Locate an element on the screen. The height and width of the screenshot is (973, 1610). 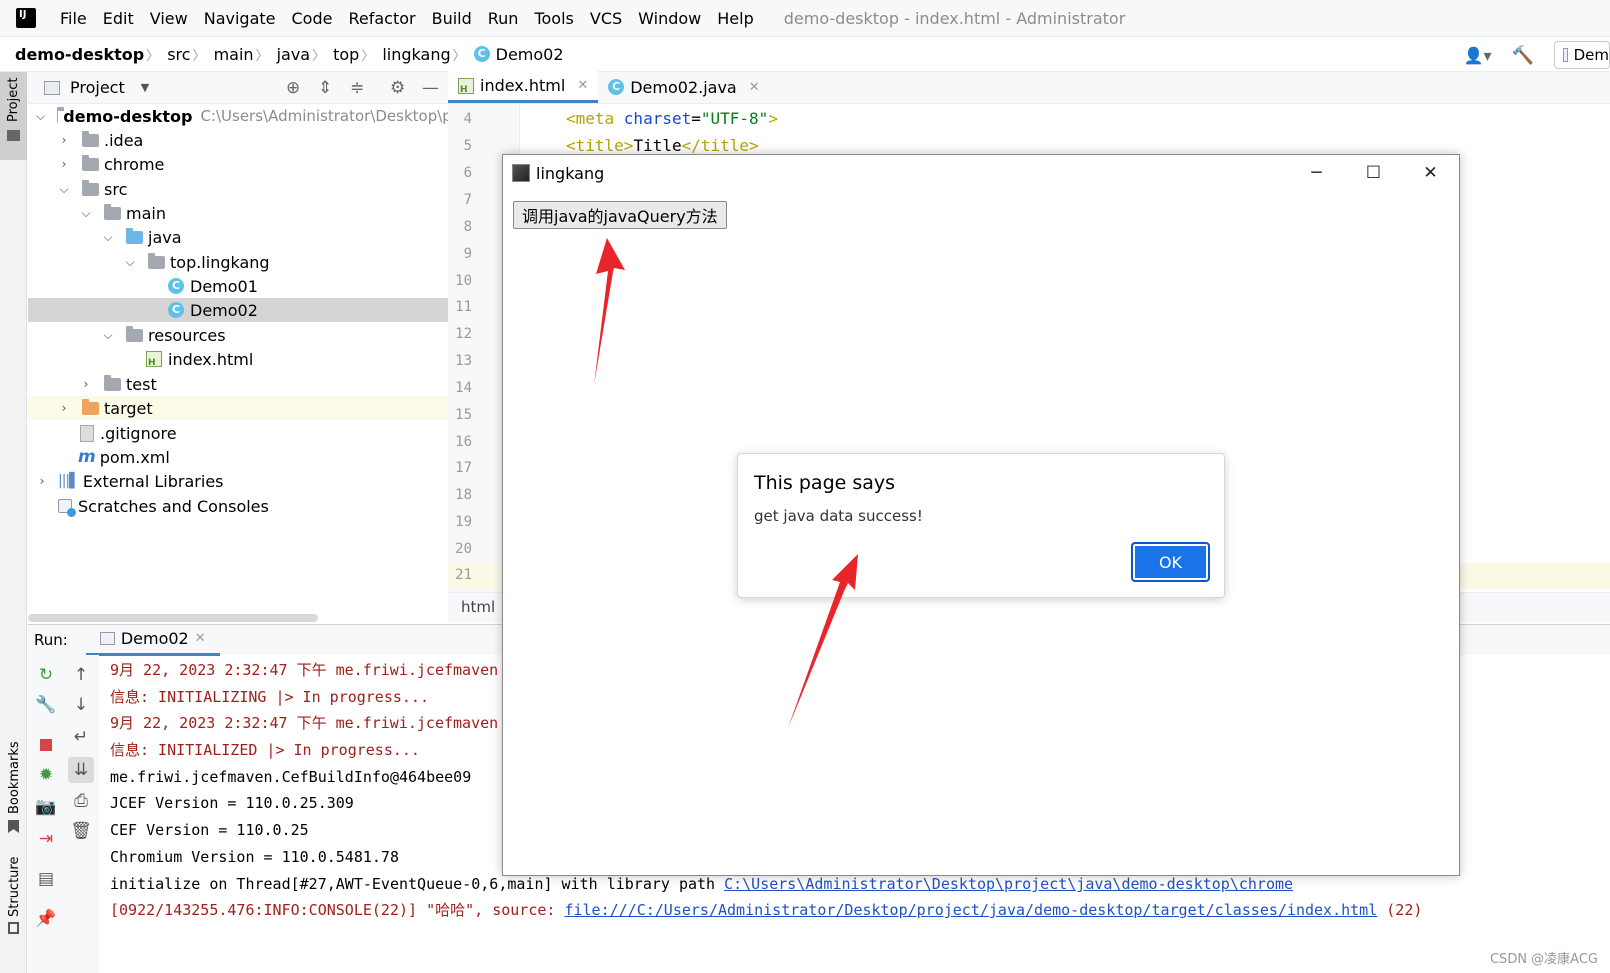
breadcrumb-item: demo-desktop is located at coordinates (72, 54).